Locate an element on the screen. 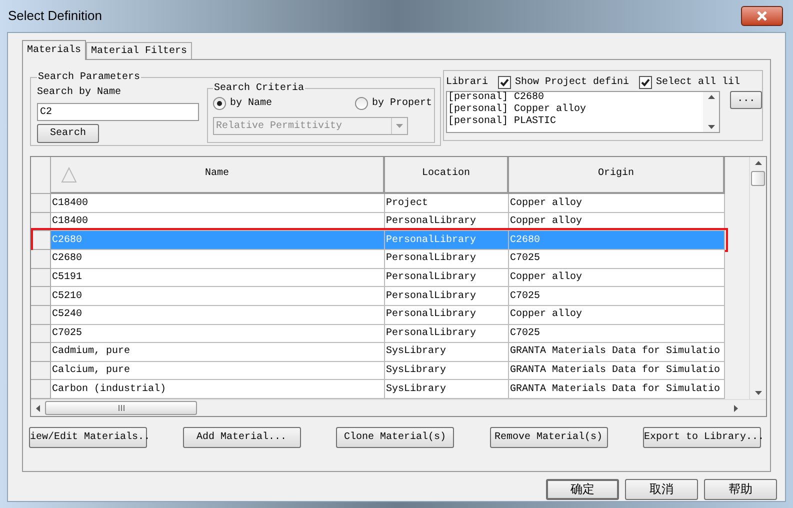 The width and height of the screenshot is (793, 508). table-row: Cadmium, pure SysLibrary GRANTA Materials Data for Simulatio is located at coordinates (378, 352).